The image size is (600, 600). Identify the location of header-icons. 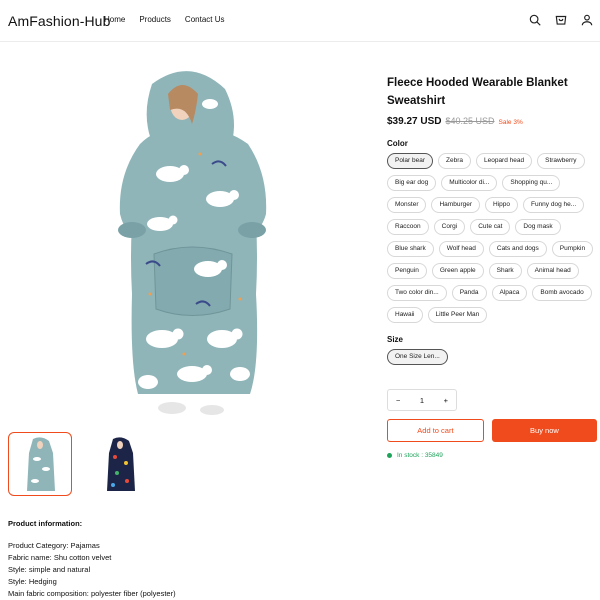
(561, 20).